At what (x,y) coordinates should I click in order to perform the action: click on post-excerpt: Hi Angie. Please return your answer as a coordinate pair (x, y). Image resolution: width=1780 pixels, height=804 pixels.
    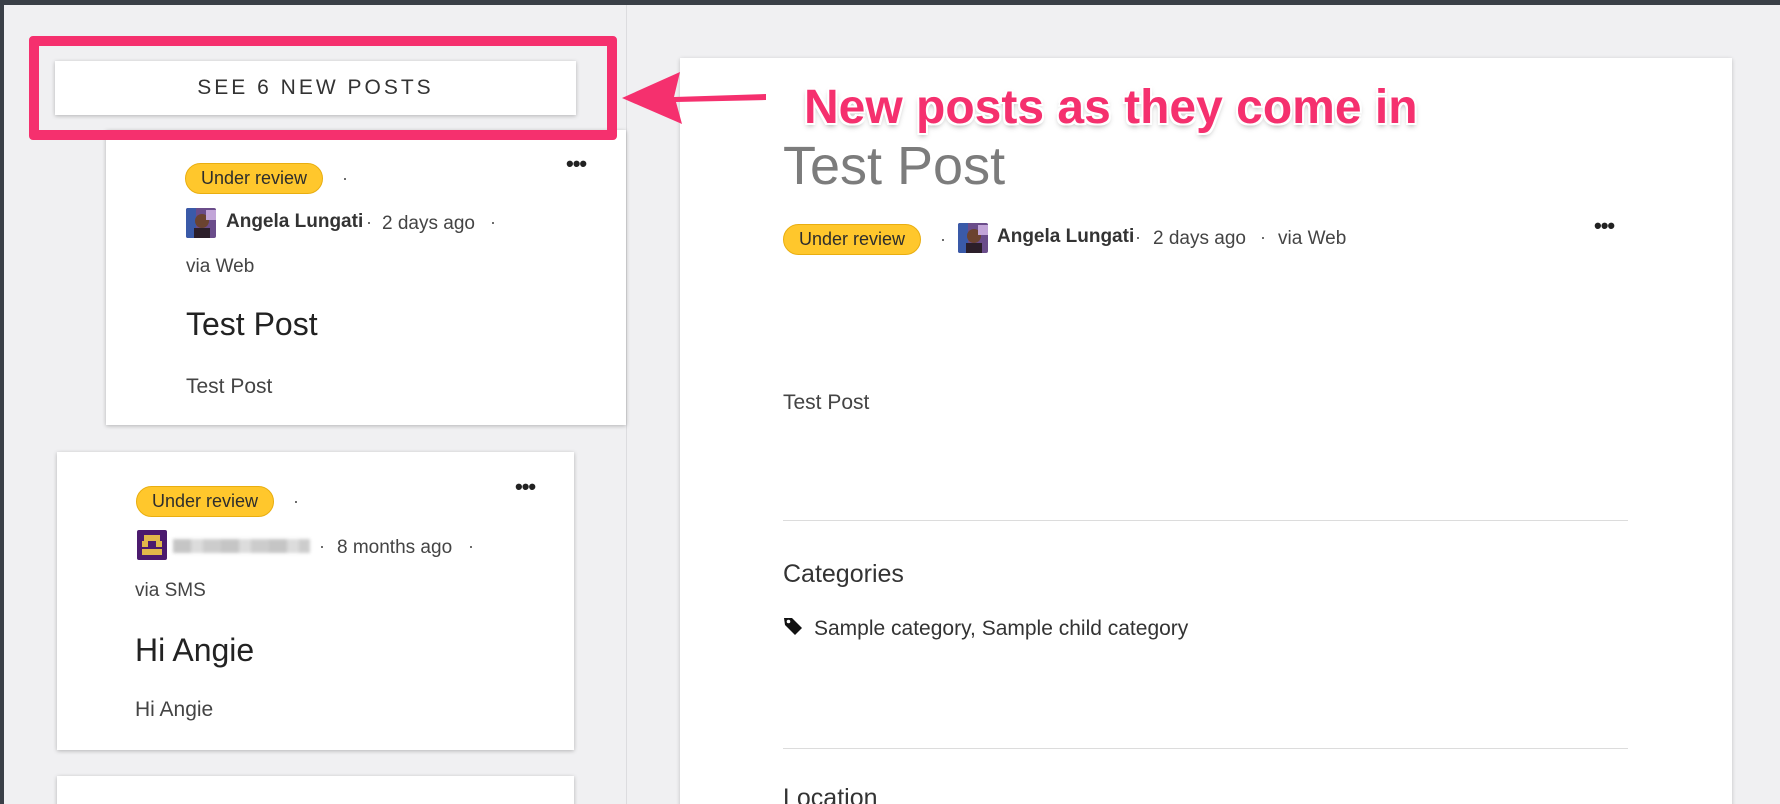
    Looking at the image, I should click on (174, 709).